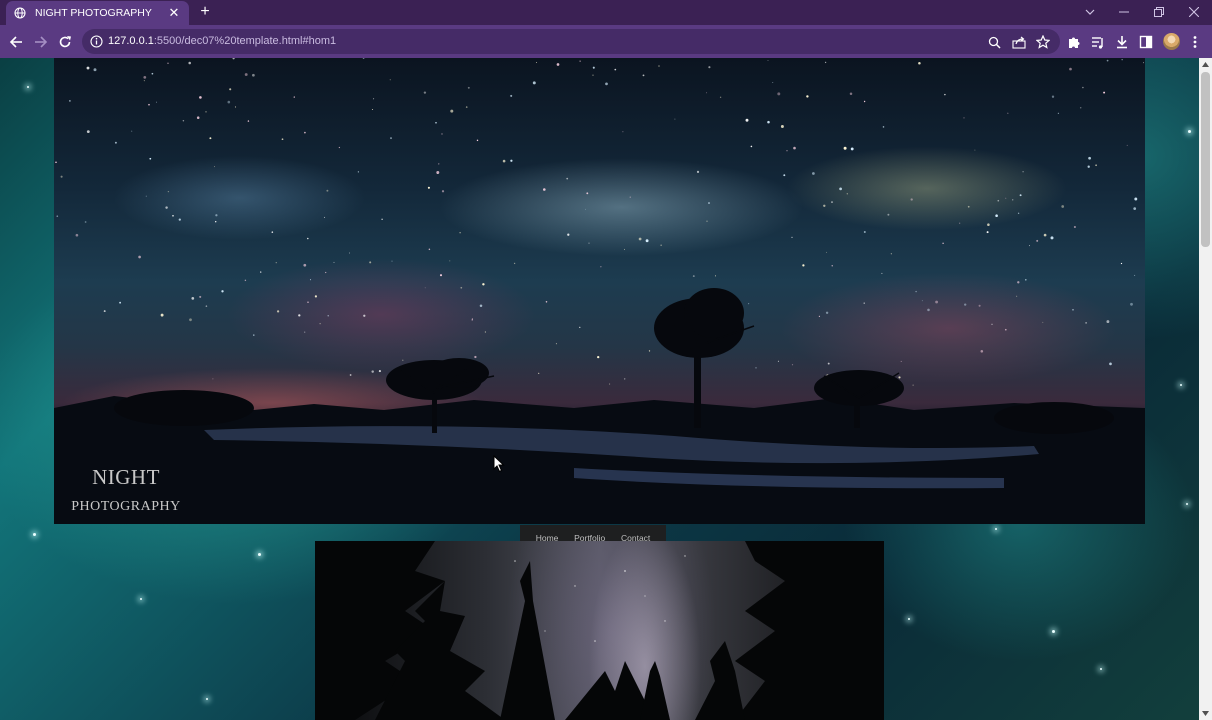 The width and height of the screenshot is (1212, 720). I want to click on scroll-down-icon, so click(1205, 713).